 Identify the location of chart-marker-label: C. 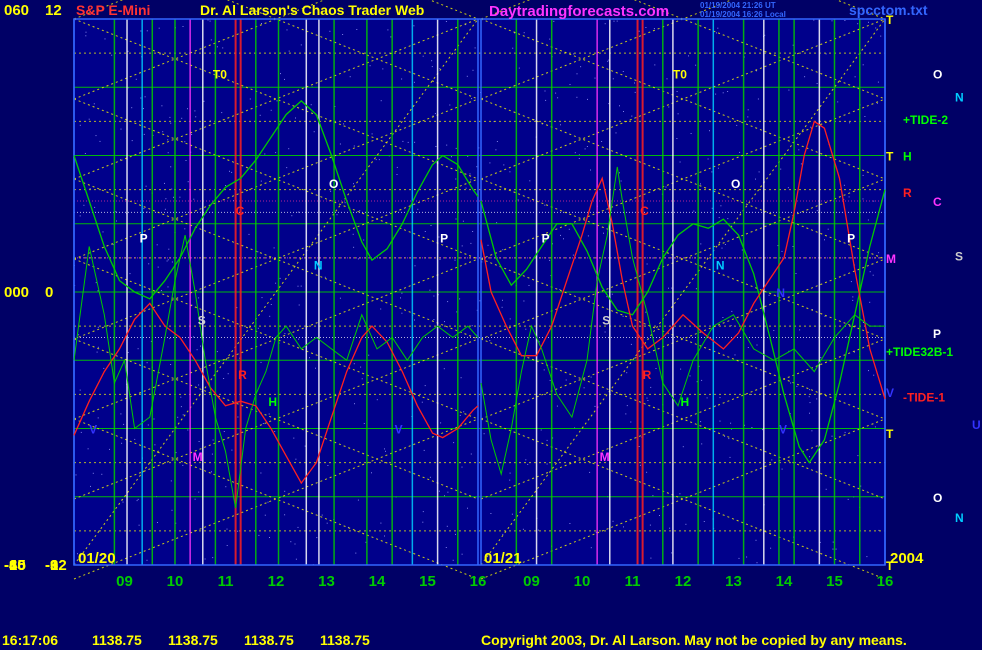
(644, 211).